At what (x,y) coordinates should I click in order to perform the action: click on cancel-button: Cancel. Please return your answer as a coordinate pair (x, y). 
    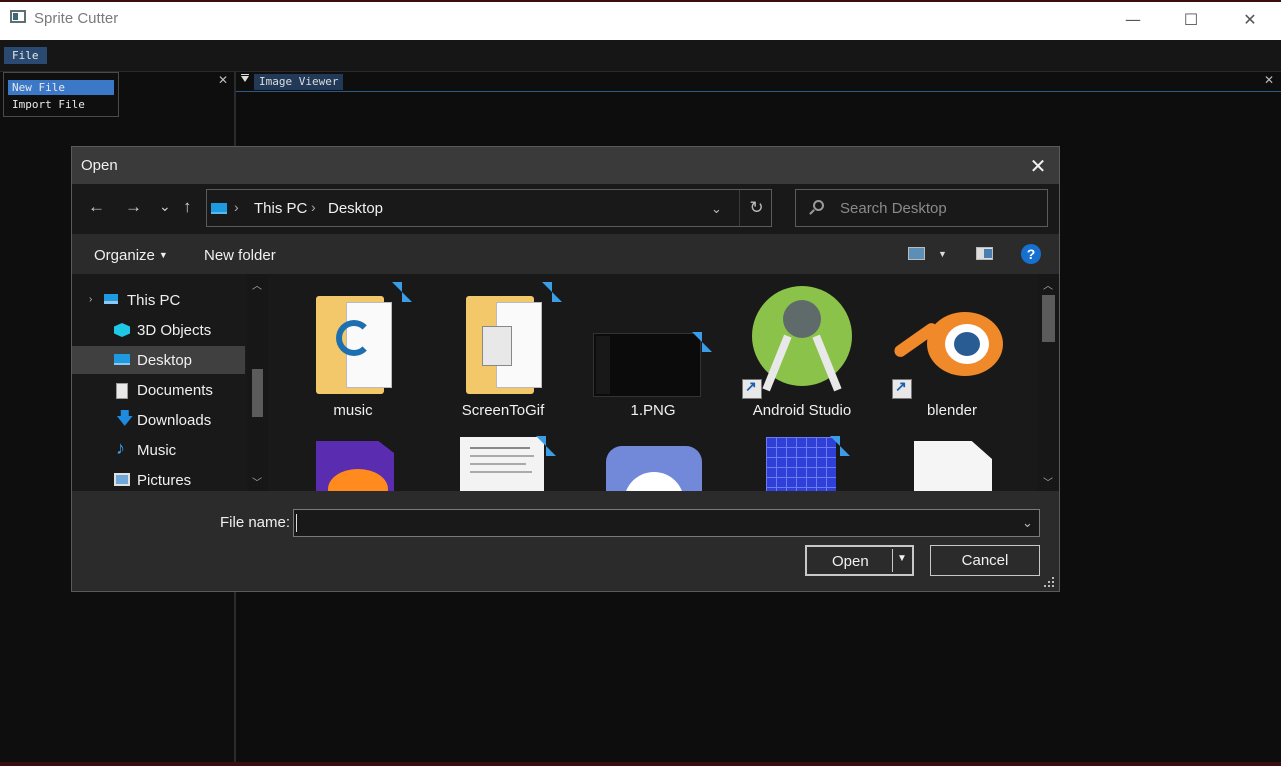
    Looking at the image, I should click on (985, 560).